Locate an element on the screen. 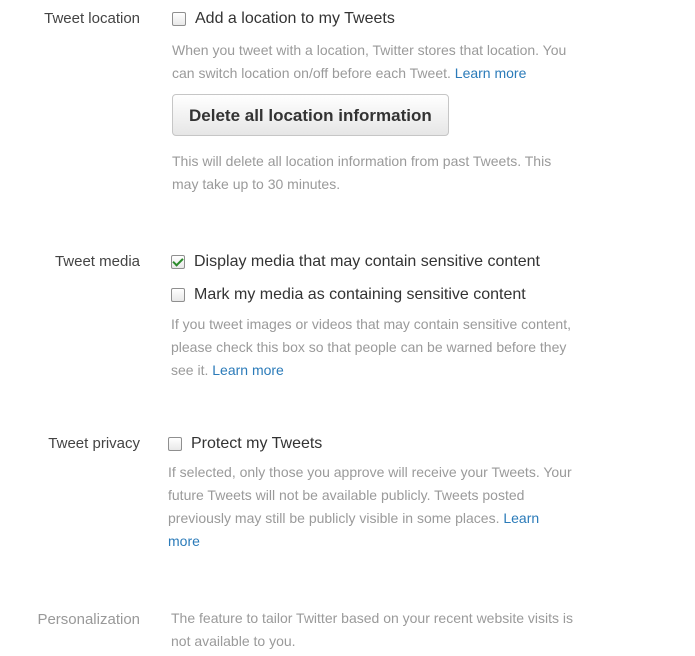 The image size is (695, 656). delete-location-button: Delete all location information is located at coordinates (310, 115).